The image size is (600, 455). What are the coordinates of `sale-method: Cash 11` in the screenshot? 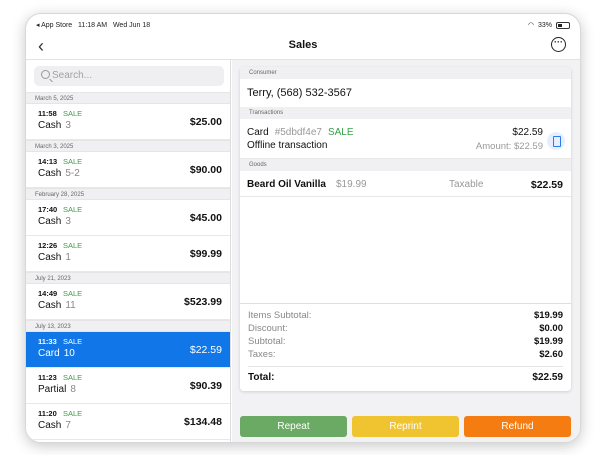 It's located at (57, 305).